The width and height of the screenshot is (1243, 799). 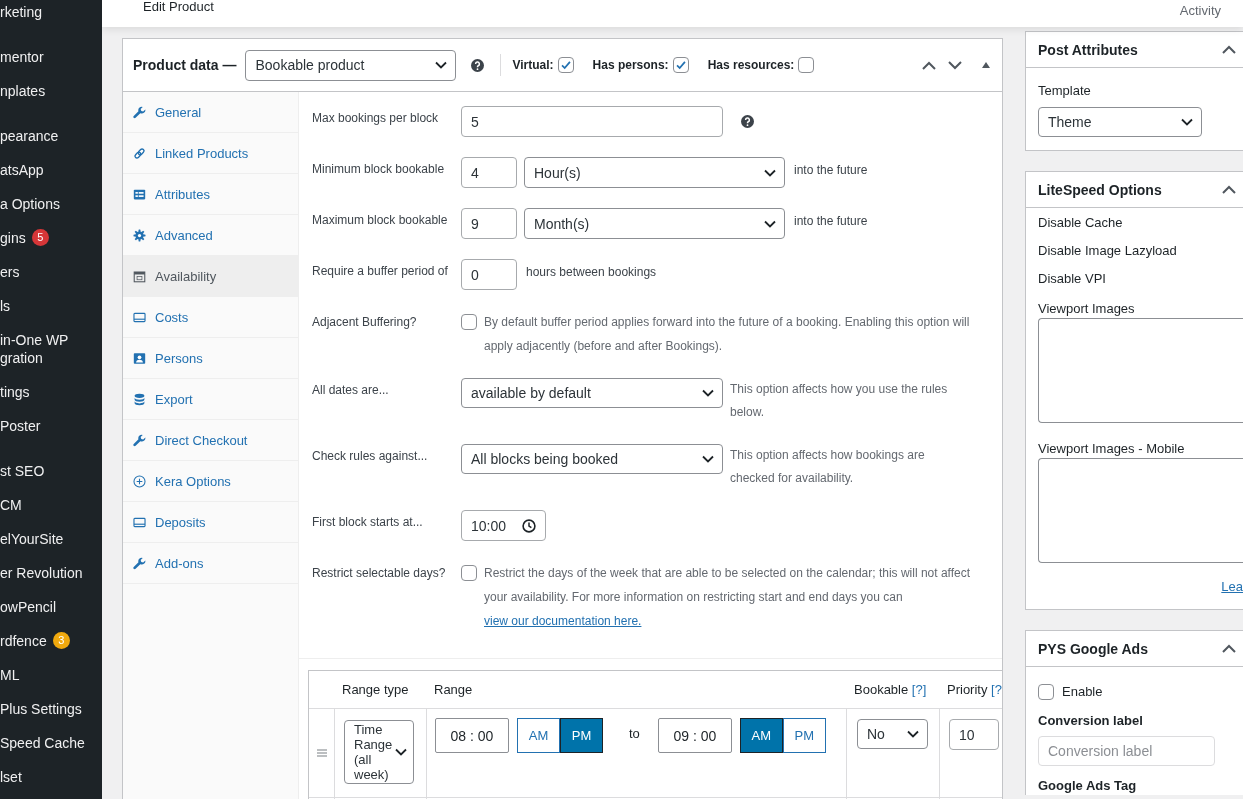 I want to click on menu-item: Plus Settings, so click(x=51, y=709).